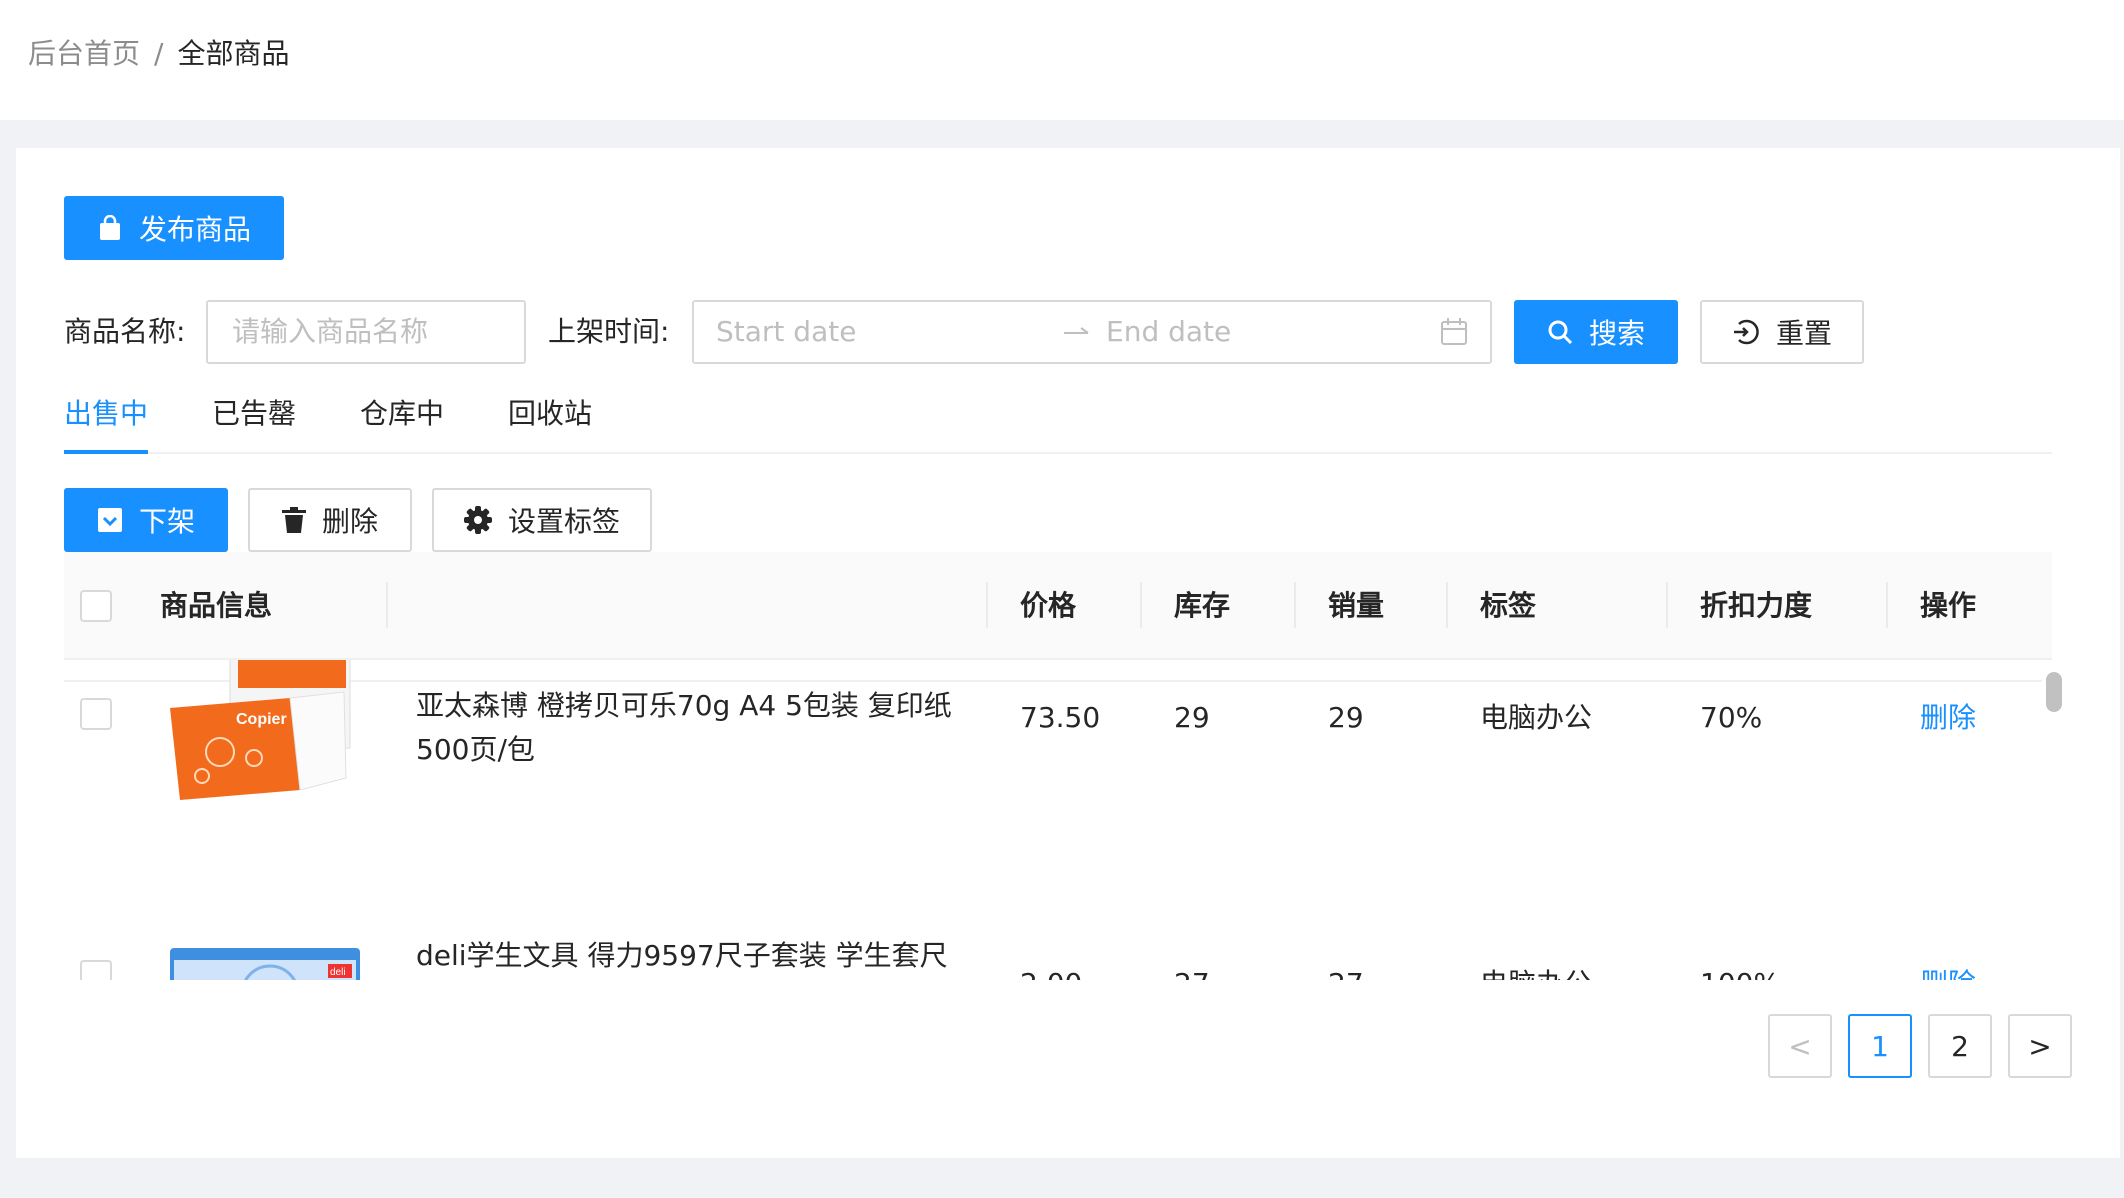  What do you see at coordinates (550, 412) in the screenshot?
I see `tab-recycle-bin: 回收站` at bounding box center [550, 412].